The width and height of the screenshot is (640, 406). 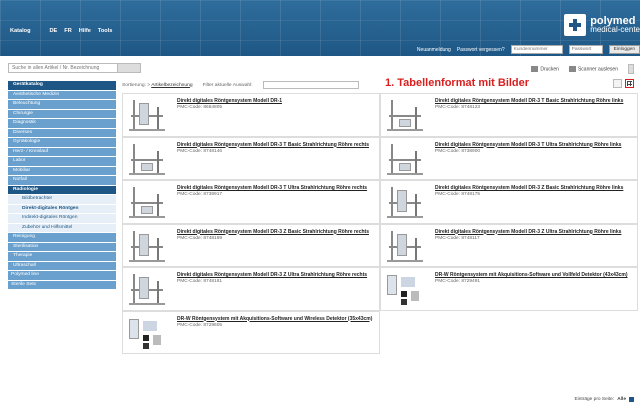 I want to click on actions-dropdown, so click(x=631, y=69).